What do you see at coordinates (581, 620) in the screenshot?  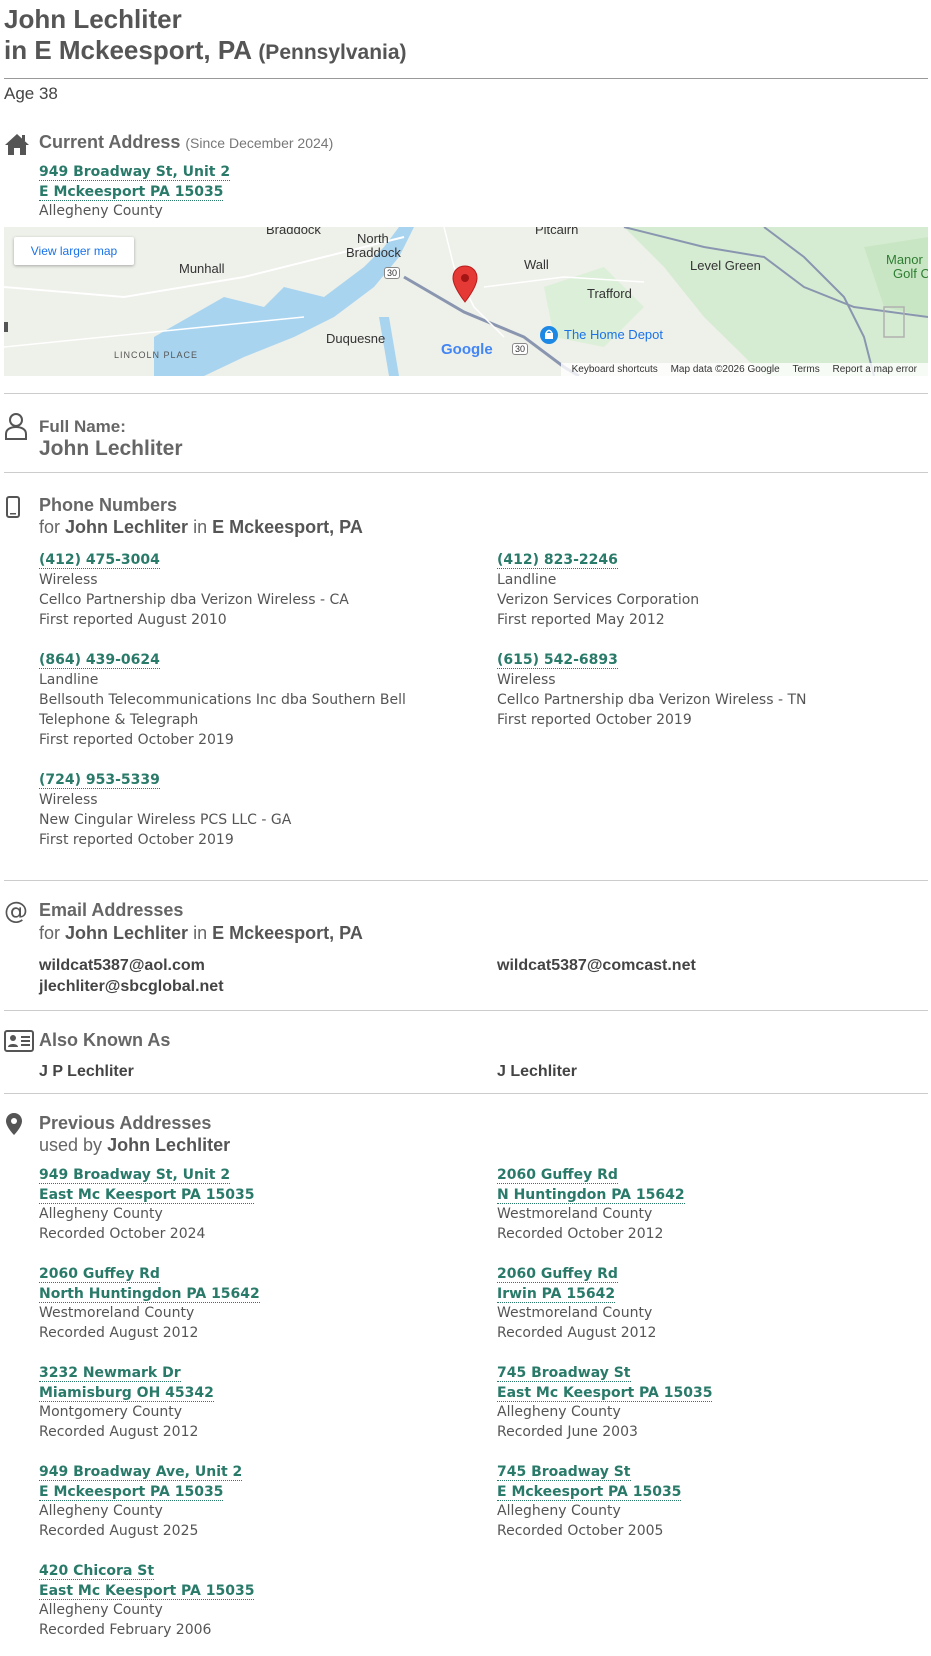 I see `phone-reported: First reported May 2012` at bounding box center [581, 620].